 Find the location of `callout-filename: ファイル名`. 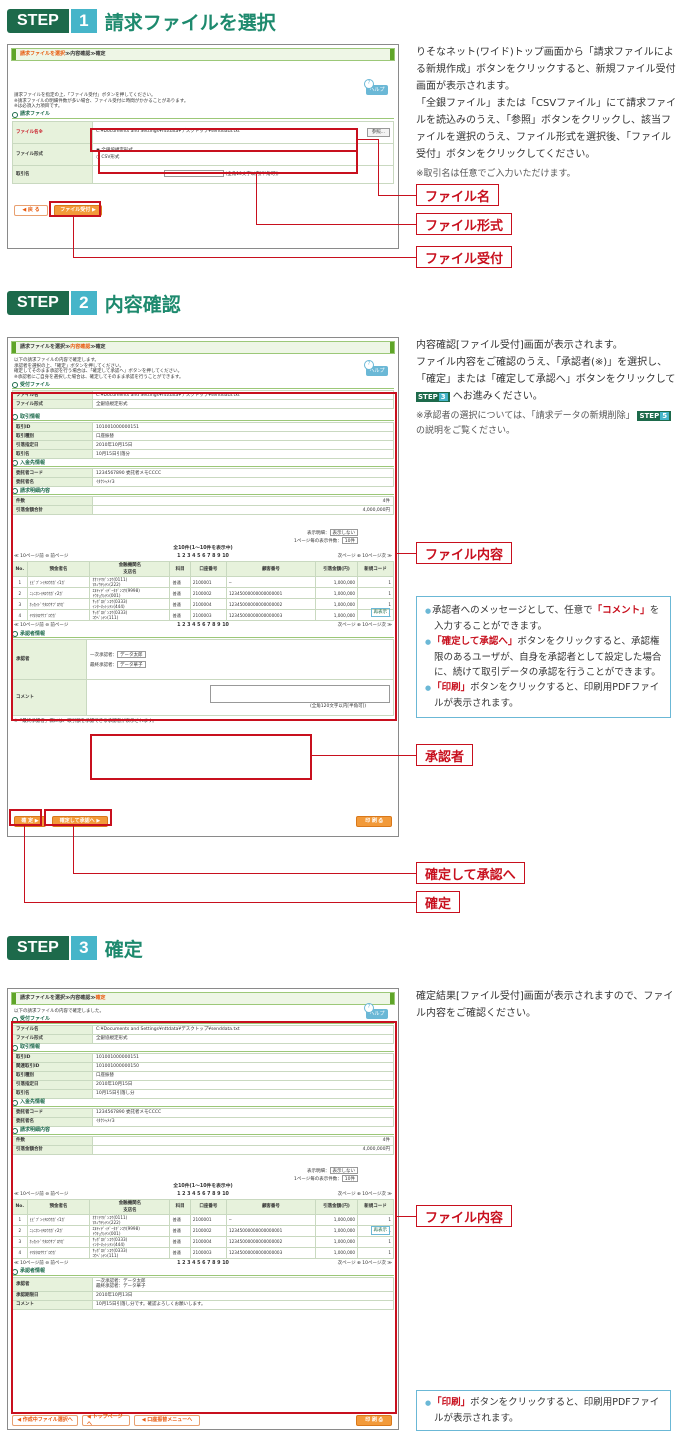

callout-filename: ファイル名 is located at coordinates (458, 195).